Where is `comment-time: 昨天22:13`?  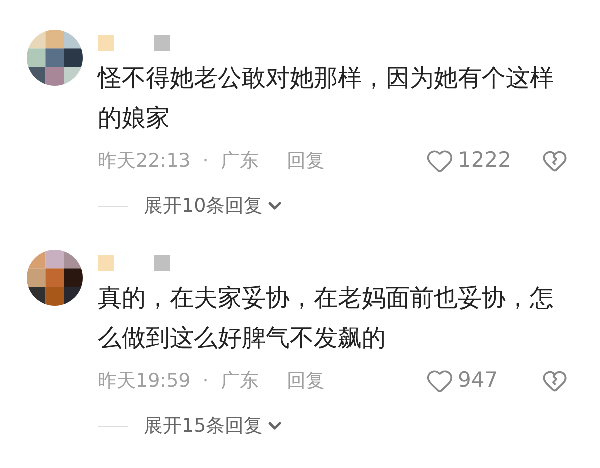
comment-time: 昨天22:13 is located at coordinates (144, 161).